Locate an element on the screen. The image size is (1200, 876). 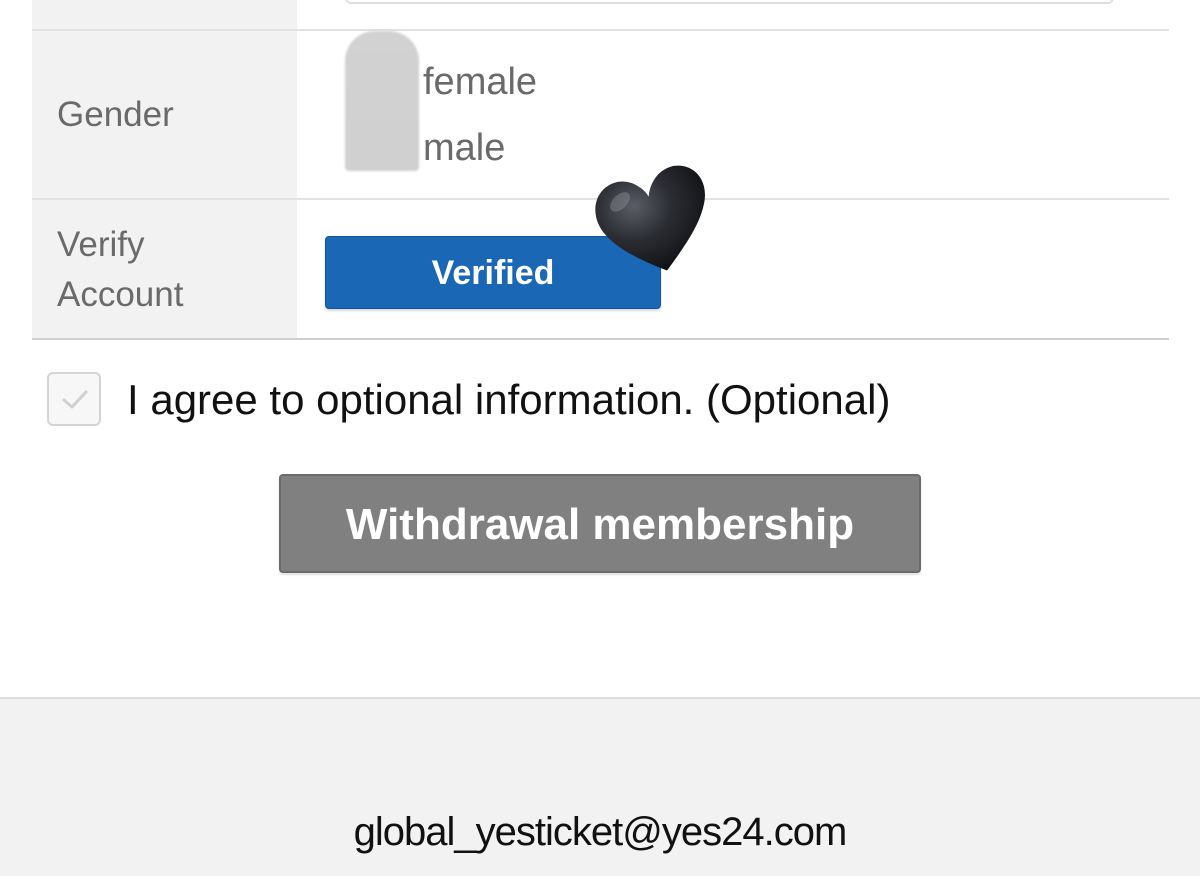
verify-account-label: Verify Account is located at coordinates (120, 269).